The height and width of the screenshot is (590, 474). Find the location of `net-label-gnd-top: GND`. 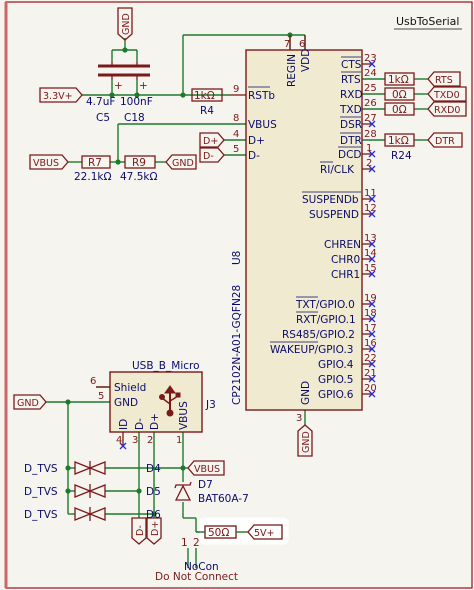

net-label-gnd-top: GND is located at coordinates (125, 24).